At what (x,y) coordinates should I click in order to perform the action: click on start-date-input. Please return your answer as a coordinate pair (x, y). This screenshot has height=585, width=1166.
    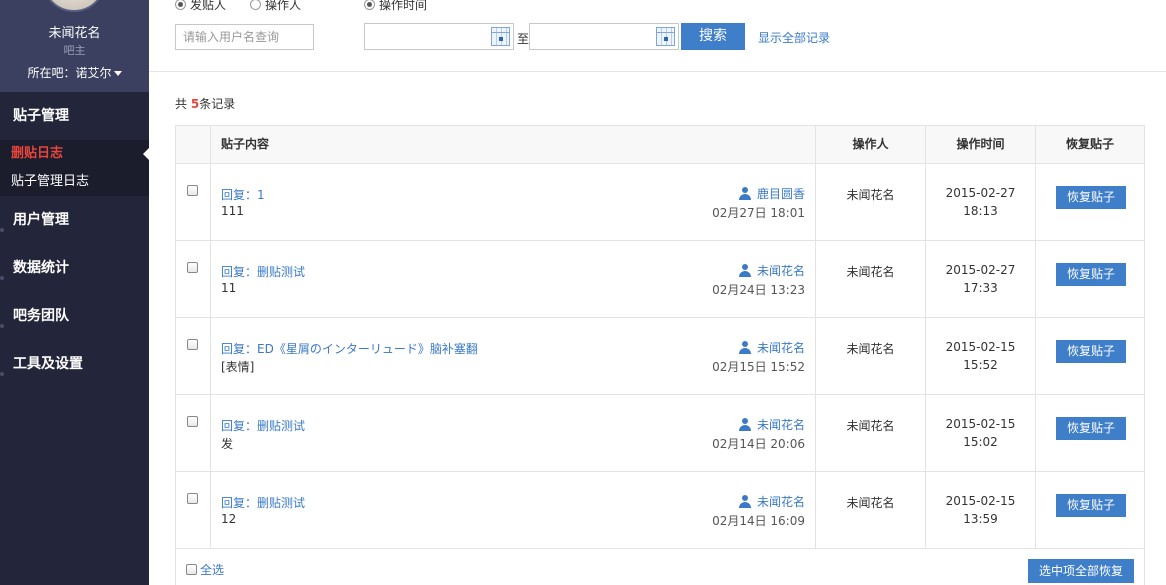
    Looking at the image, I should click on (439, 36).